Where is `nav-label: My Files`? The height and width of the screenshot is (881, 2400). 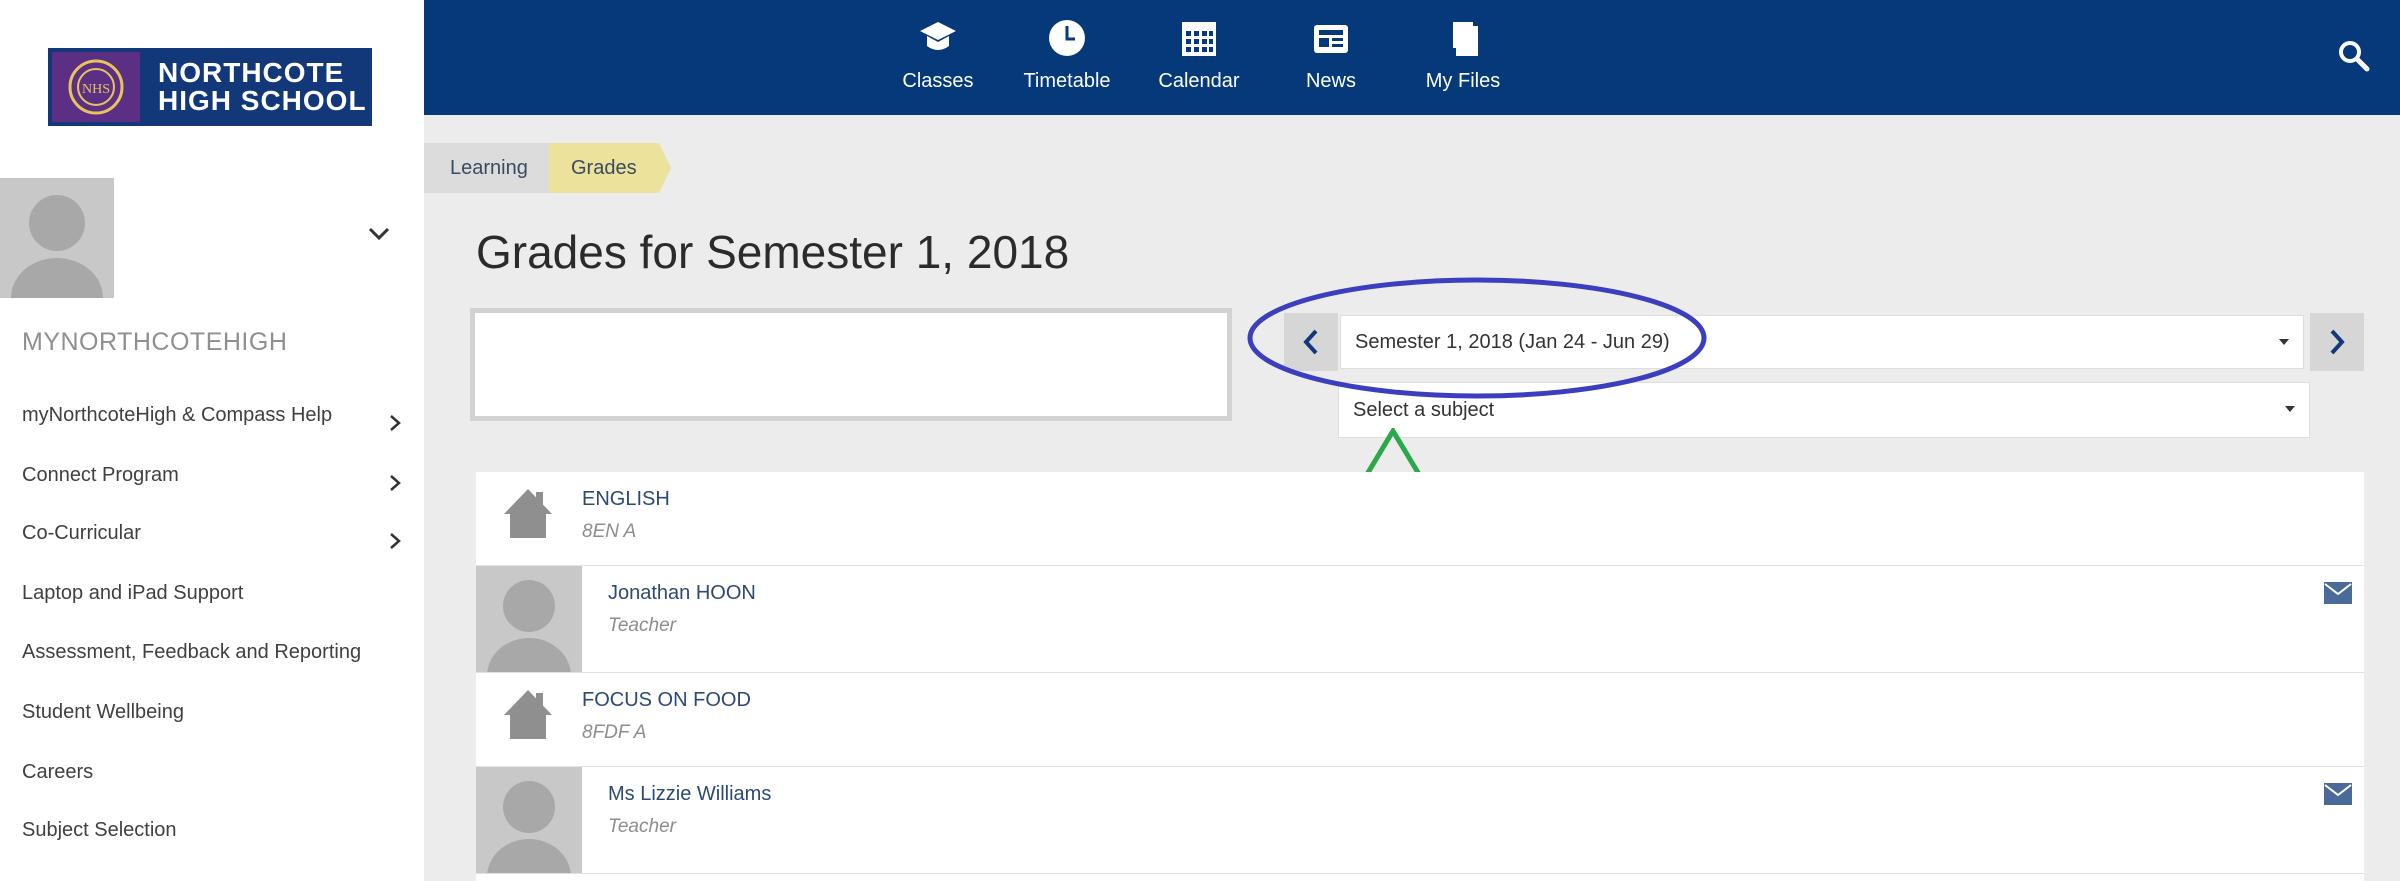 nav-label: My Files is located at coordinates (1463, 81).